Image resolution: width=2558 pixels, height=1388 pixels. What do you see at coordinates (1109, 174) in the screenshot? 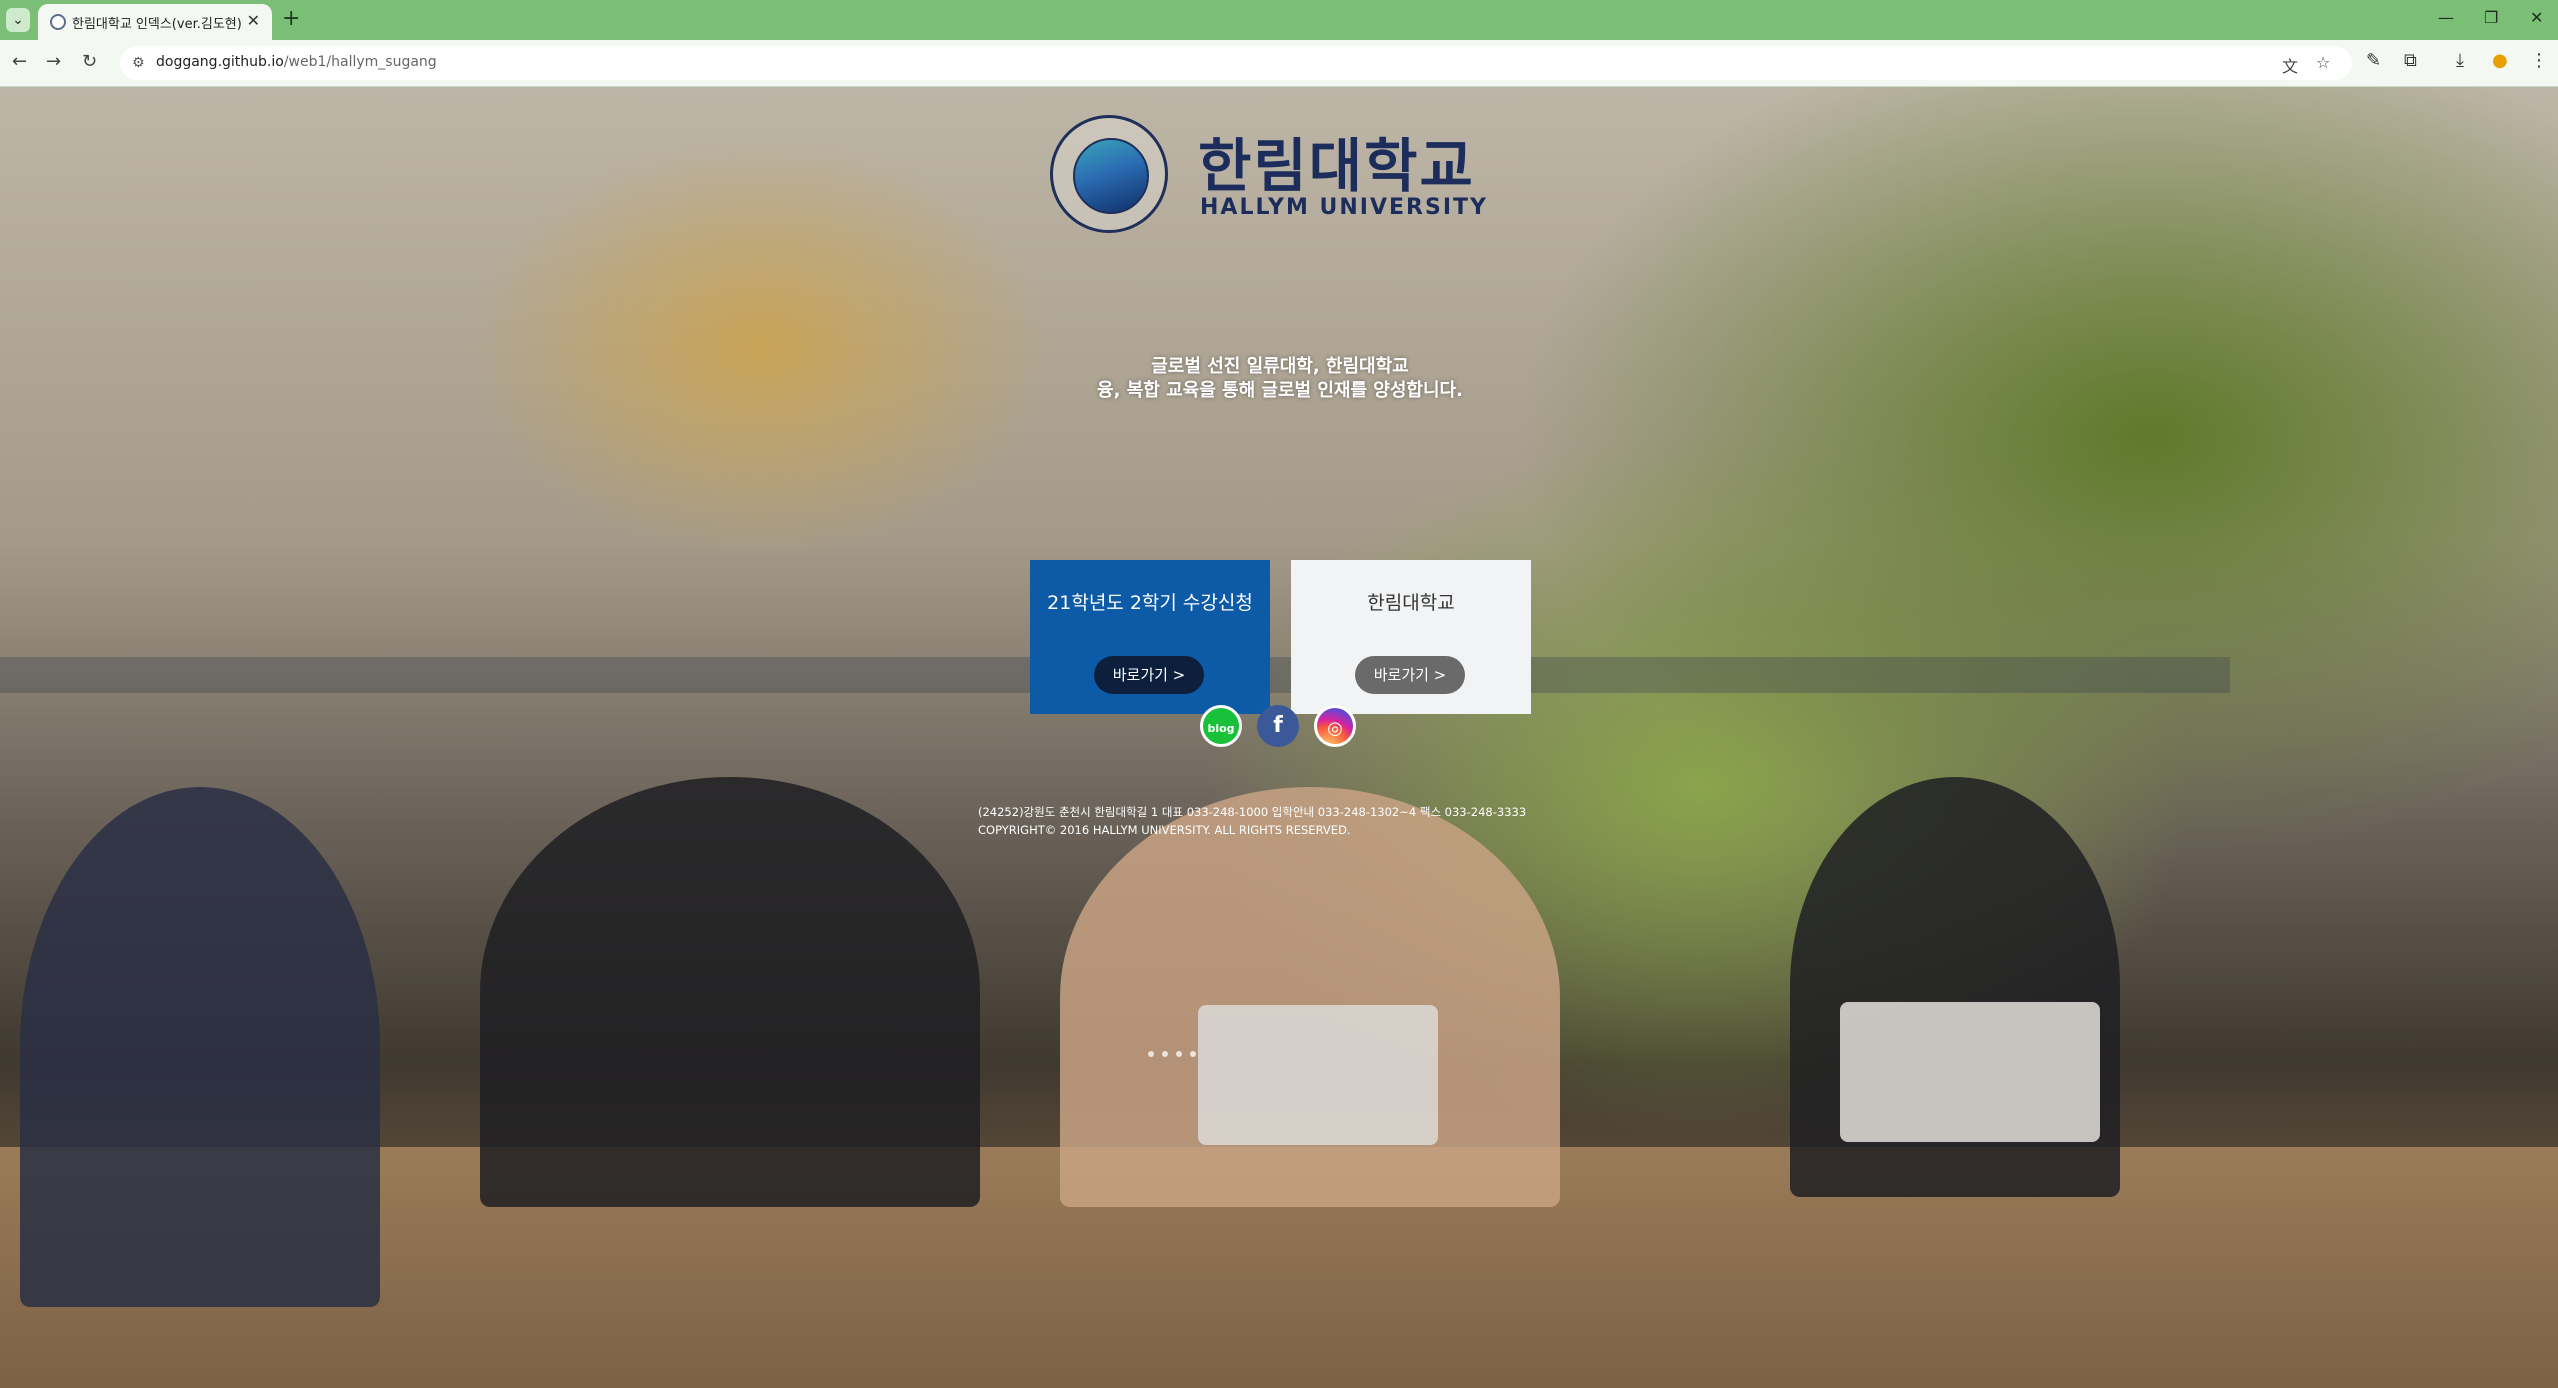
I see `university-seal-icon` at bounding box center [1109, 174].